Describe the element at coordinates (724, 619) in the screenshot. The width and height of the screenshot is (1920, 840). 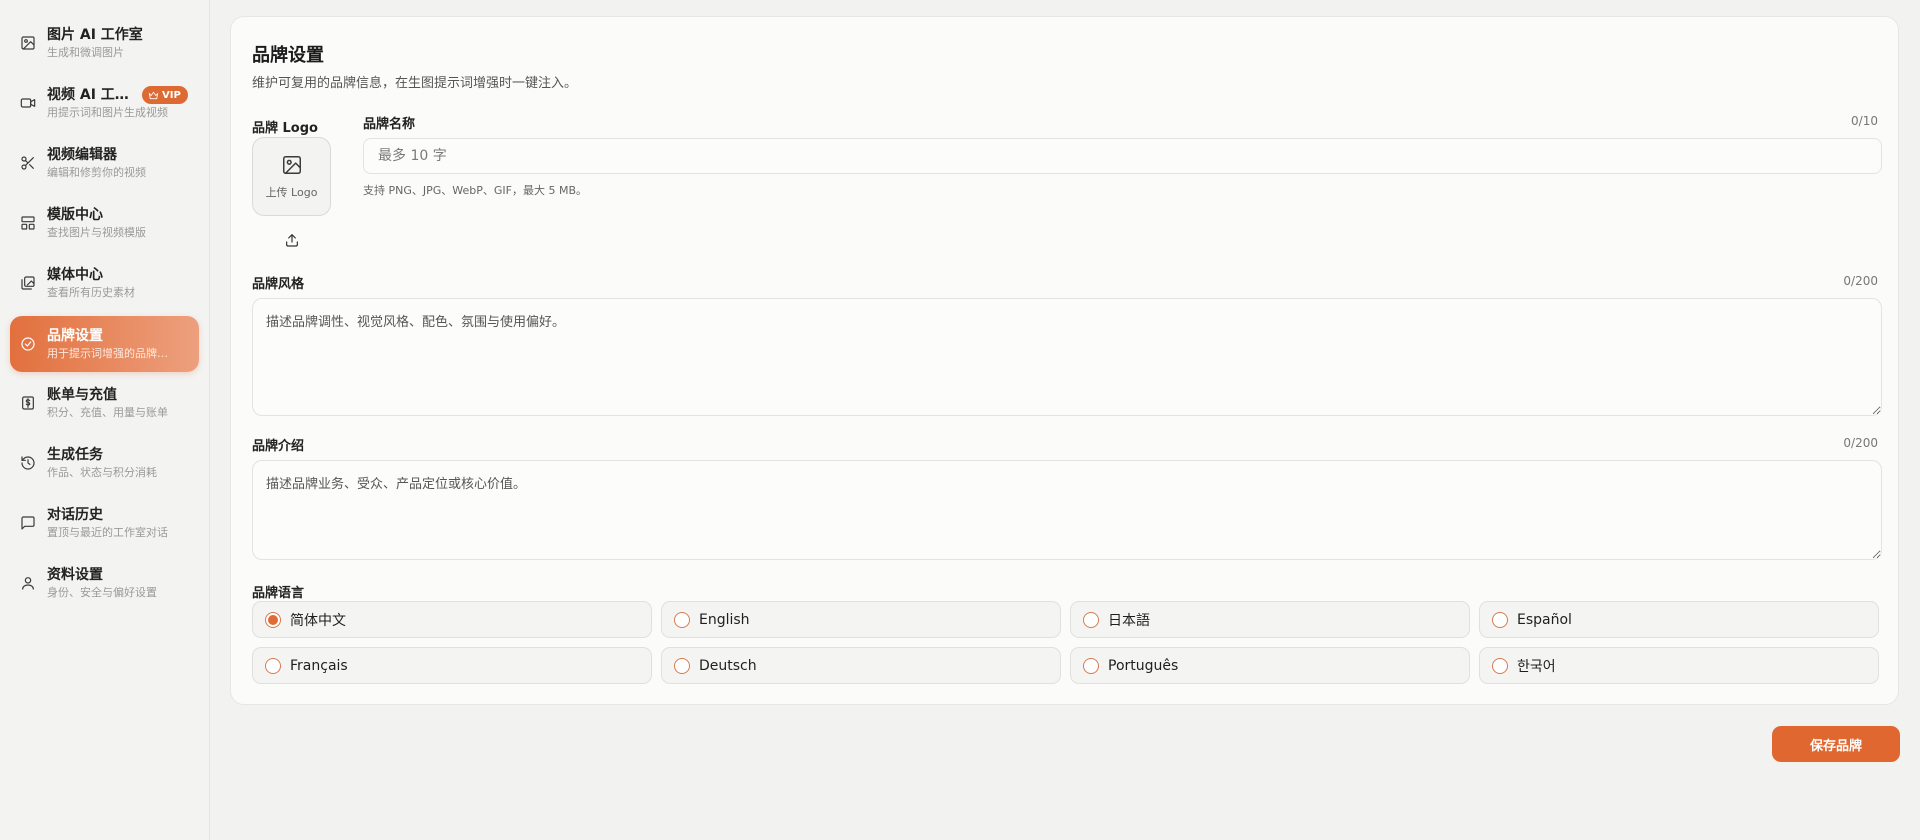
I see `language-label: English` at that location.